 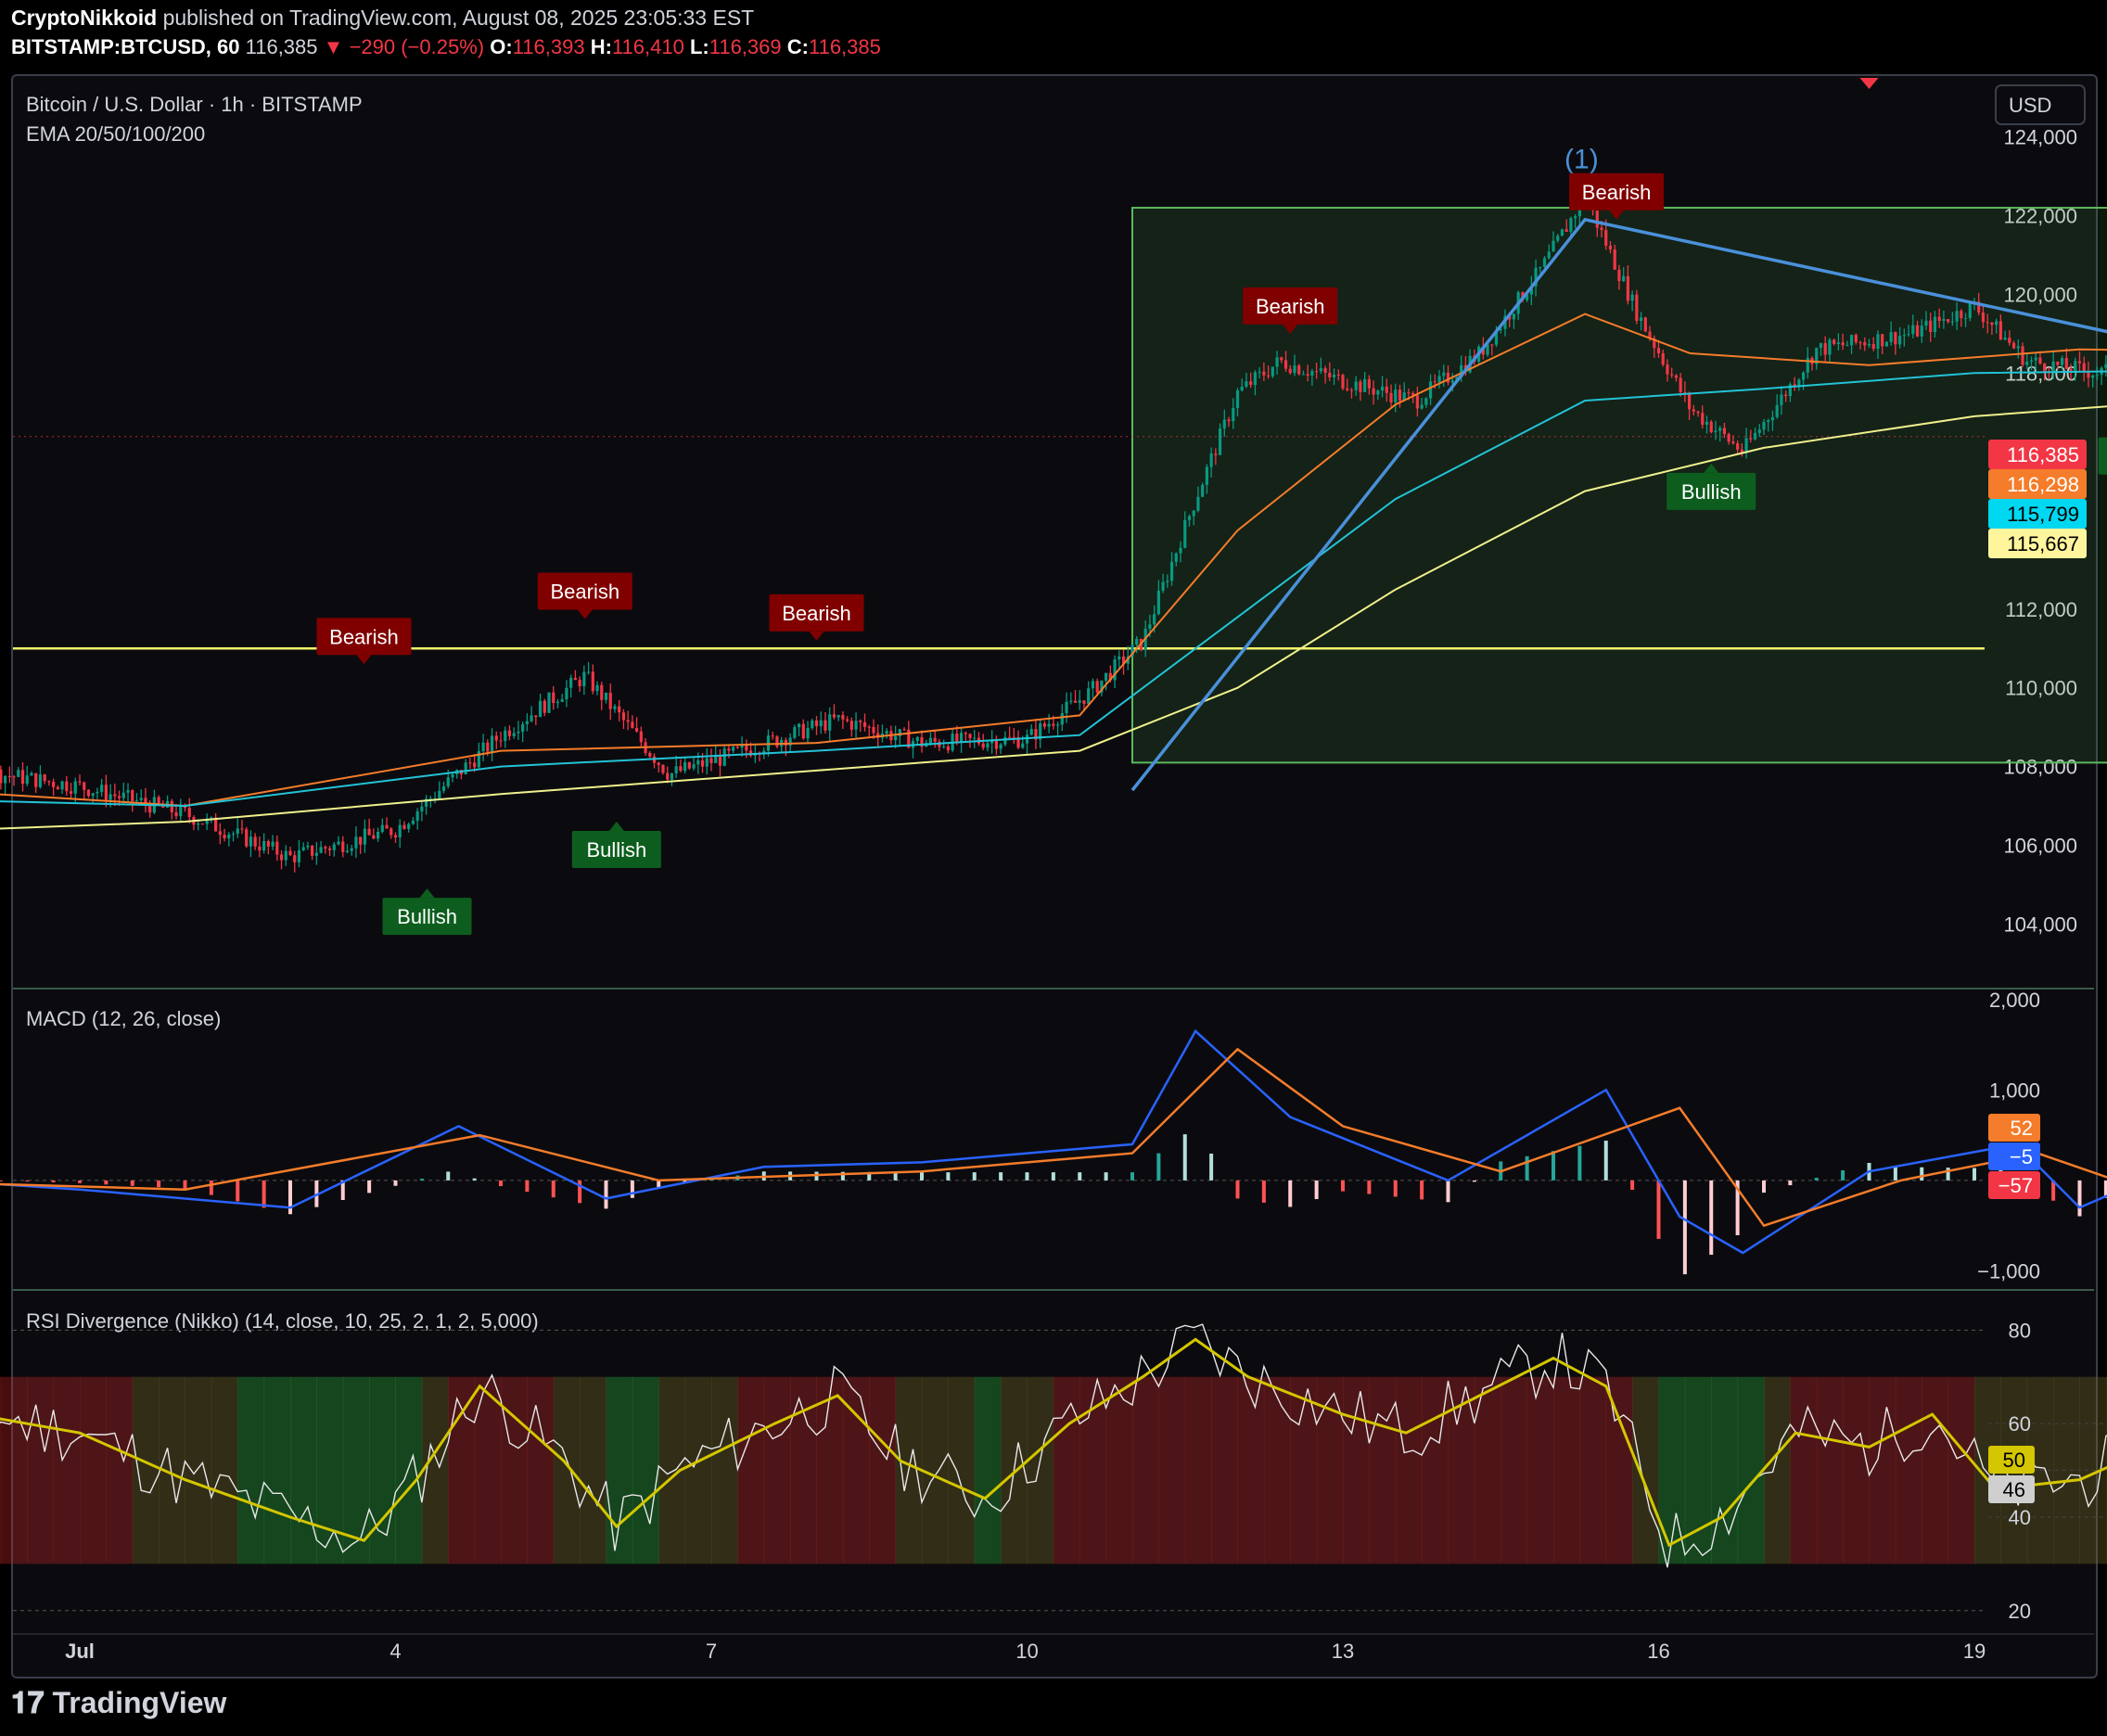 What do you see at coordinates (1026, 1651) in the screenshot?
I see `time-tick: 10` at bounding box center [1026, 1651].